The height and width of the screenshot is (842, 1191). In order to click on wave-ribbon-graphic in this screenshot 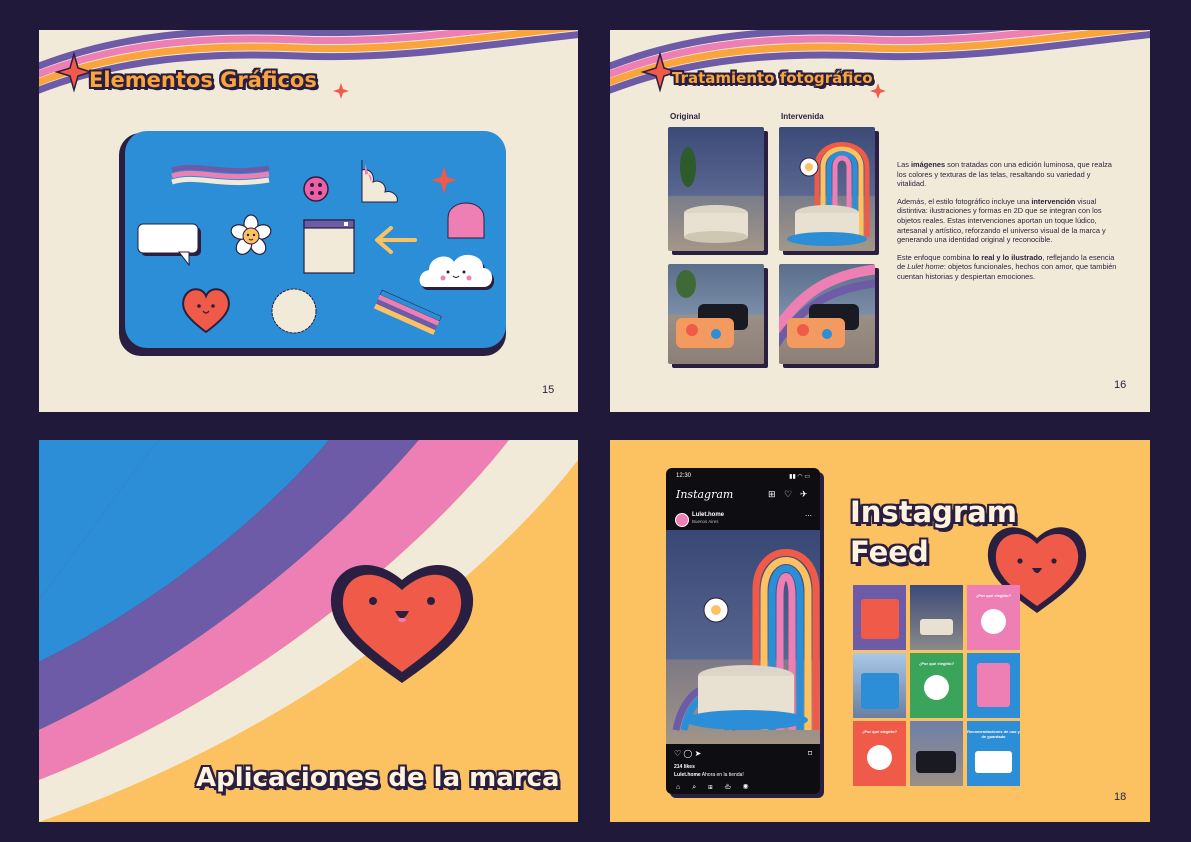, I will do `click(220, 175)`.